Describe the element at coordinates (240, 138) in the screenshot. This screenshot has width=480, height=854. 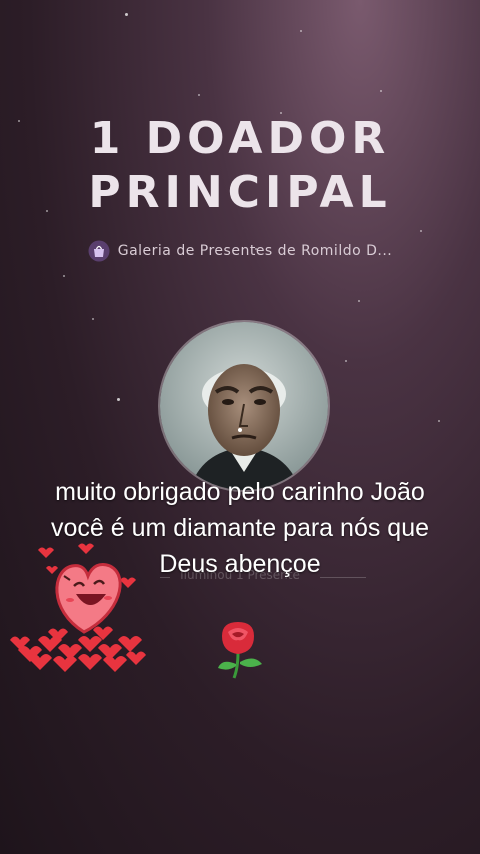
I see `page-title-line1: 1 DOADOR` at that location.